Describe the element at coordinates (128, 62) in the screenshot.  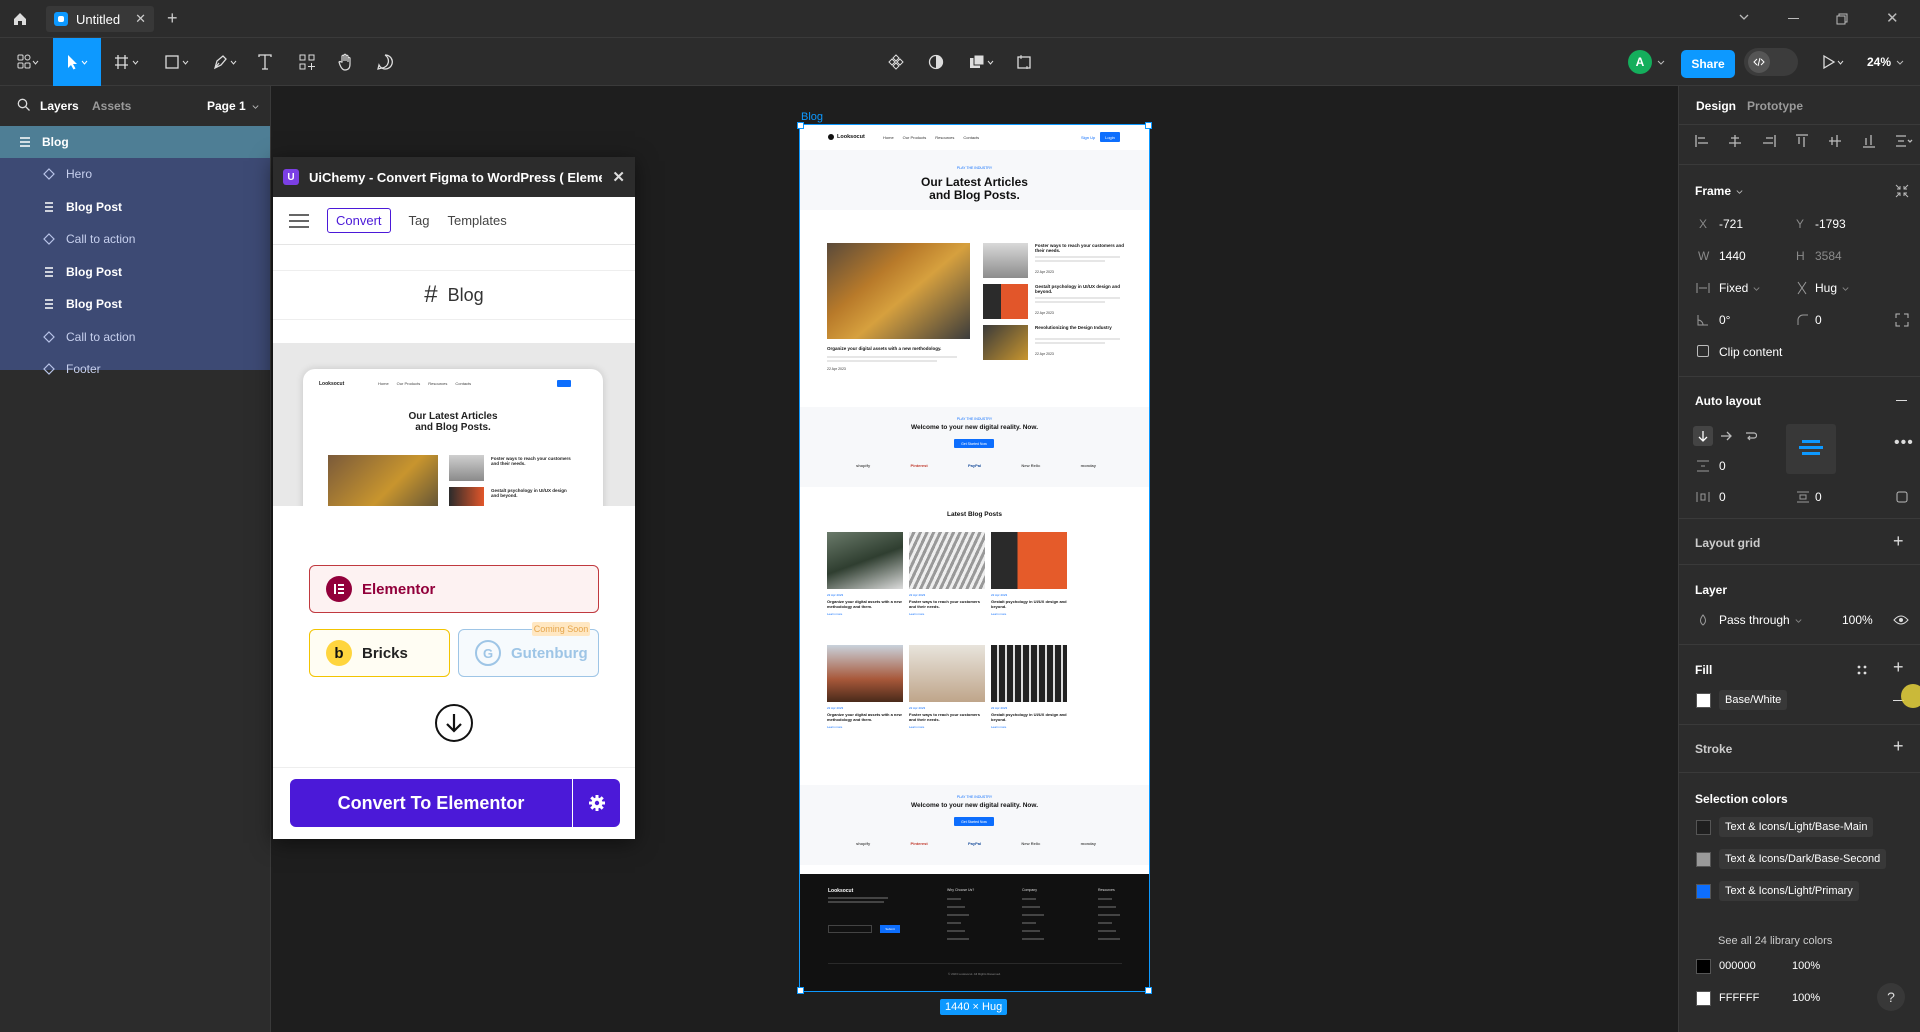
I see `frame-tool-icon` at that location.